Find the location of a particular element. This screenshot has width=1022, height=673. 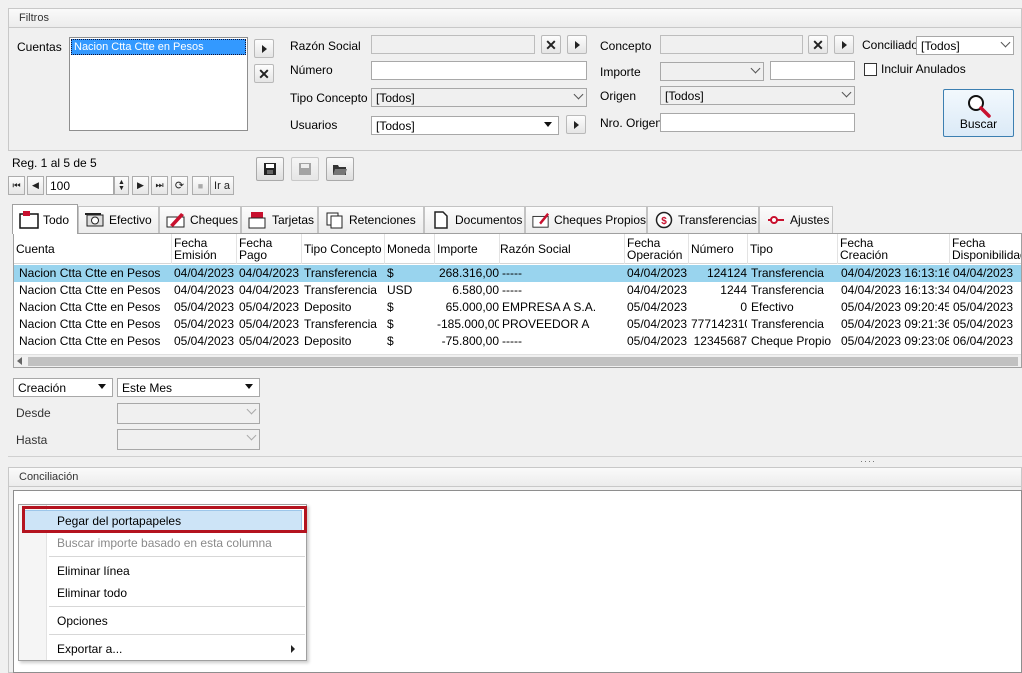

splitter-handle: ···· is located at coordinates (515, 461).